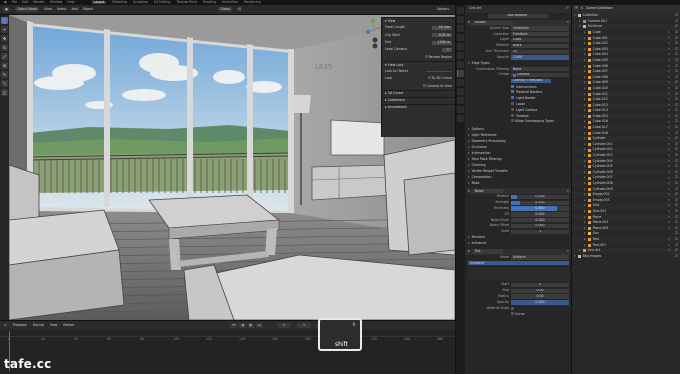 The height and width of the screenshot is (374, 680). What do you see at coordinates (540, 226) in the screenshot?
I see `noise-row-slider: 0.000` at bounding box center [540, 226].